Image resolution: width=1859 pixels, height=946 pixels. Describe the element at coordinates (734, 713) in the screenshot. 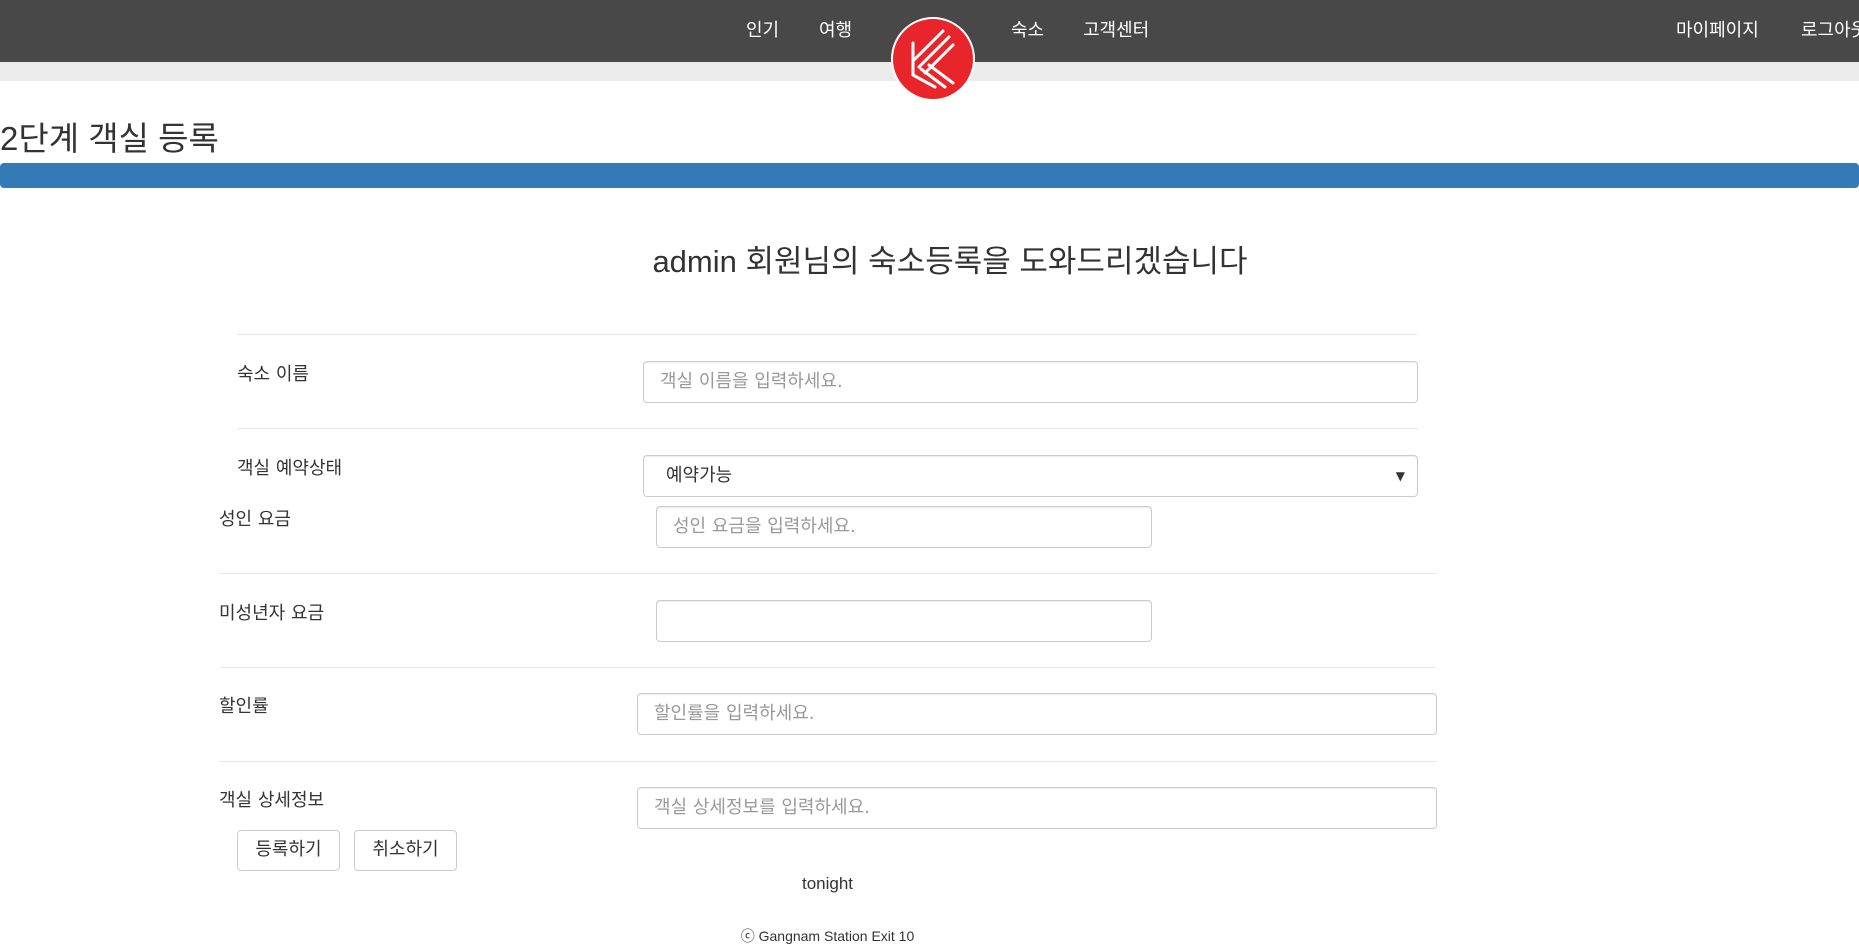

I see `discount-placeholder: 할인률을 입력하세요.` at that location.